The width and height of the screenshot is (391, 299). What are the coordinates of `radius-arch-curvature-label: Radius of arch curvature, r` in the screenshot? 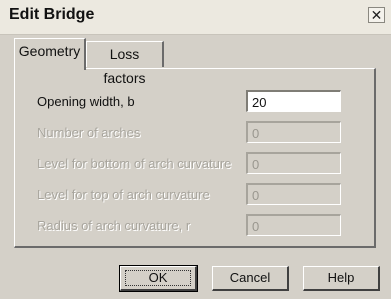 It's located at (114, 225).